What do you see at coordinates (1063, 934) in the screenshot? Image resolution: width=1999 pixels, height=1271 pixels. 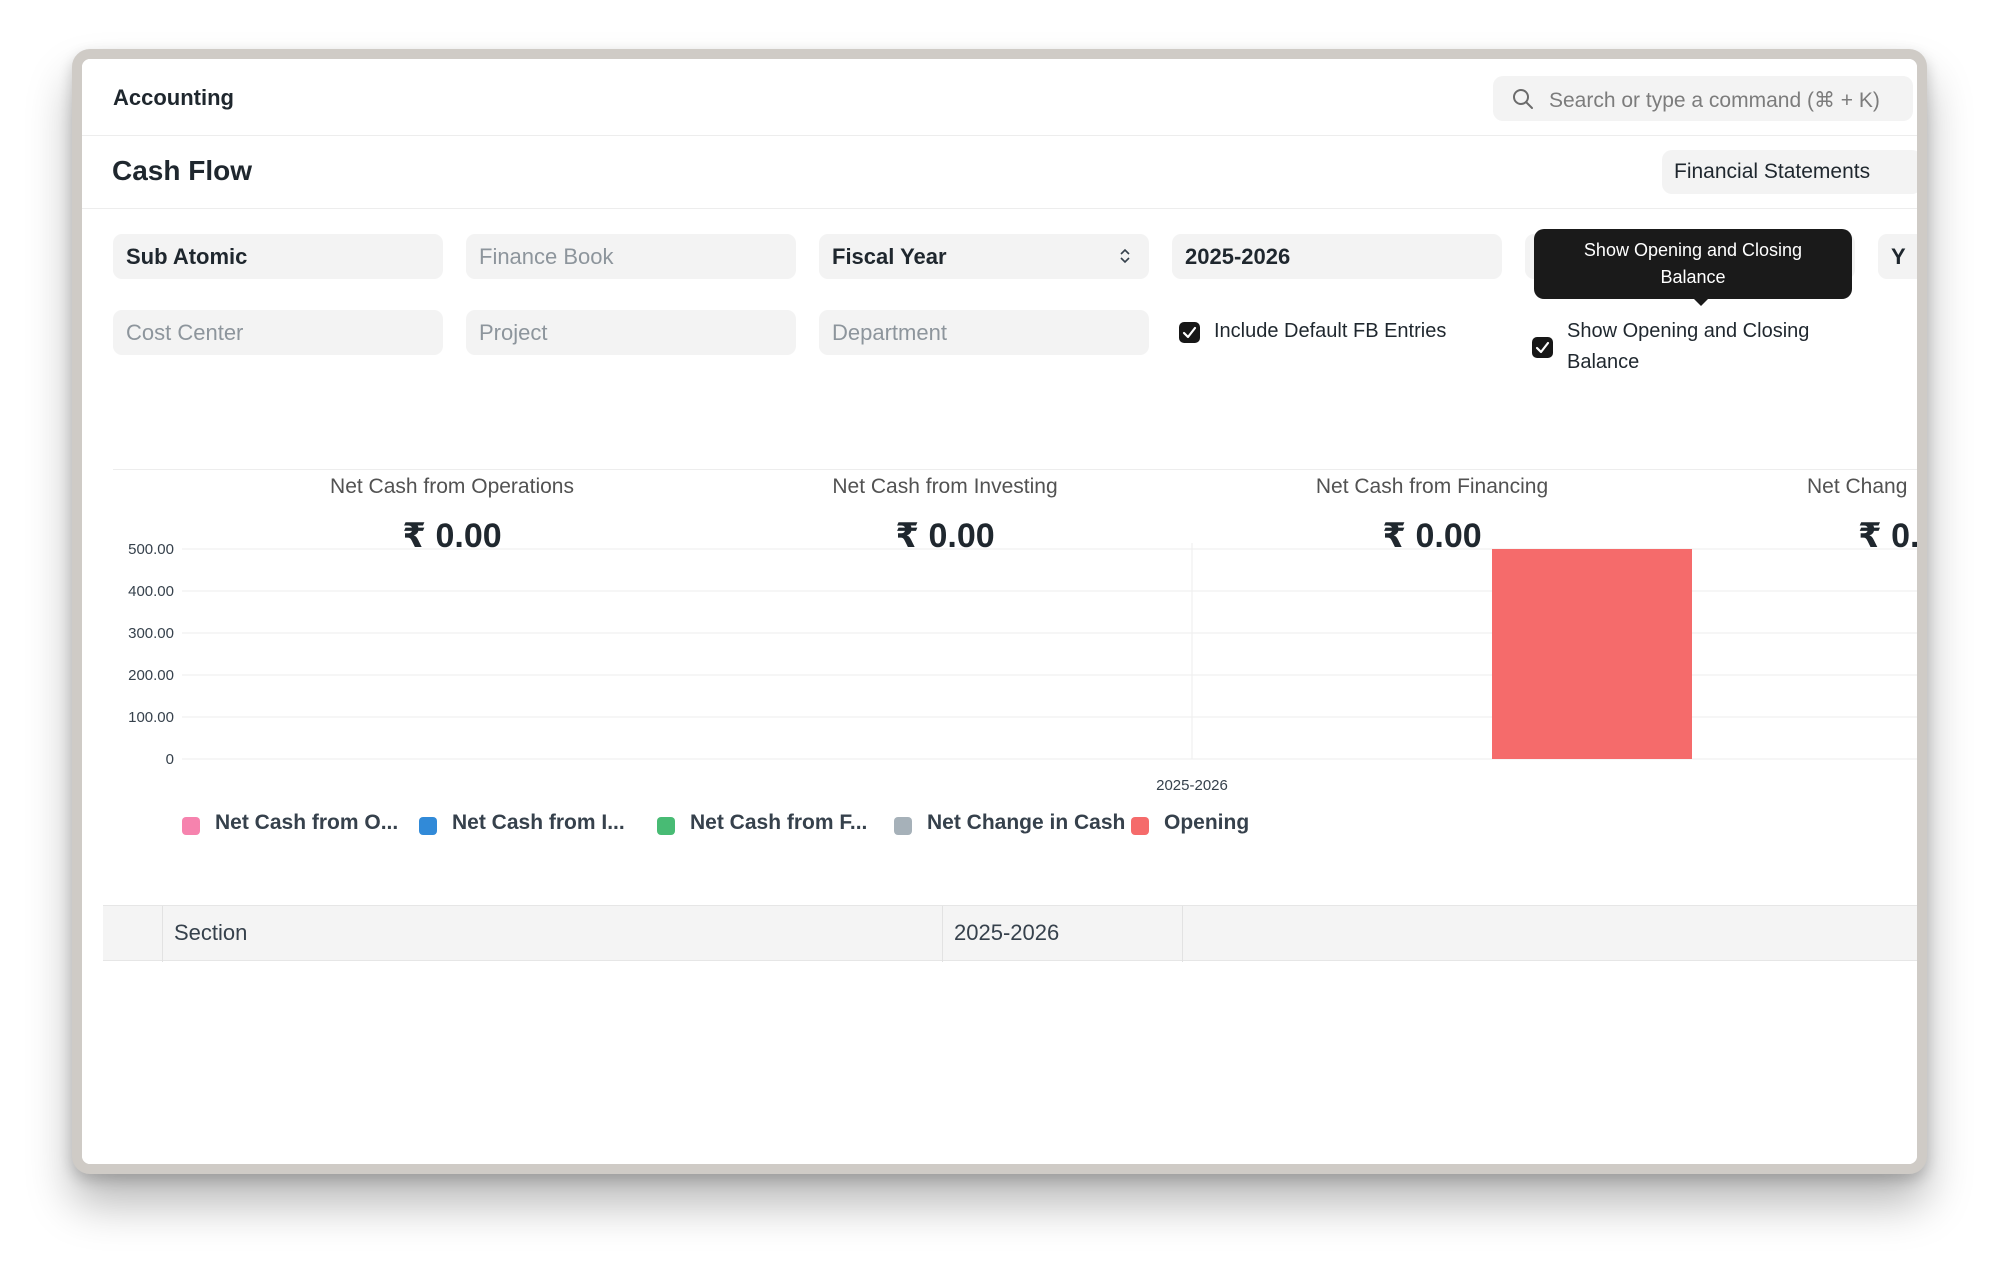 I see `table-header-period: 2025-2026` at bounding box center [1063, 934].